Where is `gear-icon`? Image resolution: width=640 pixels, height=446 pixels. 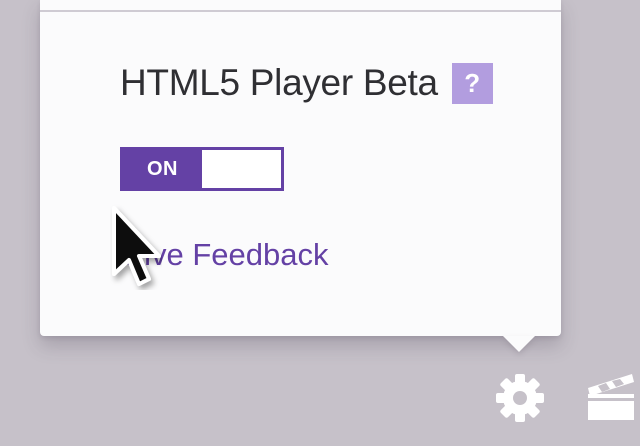
gear-icon is located at coordinates (520, 398).